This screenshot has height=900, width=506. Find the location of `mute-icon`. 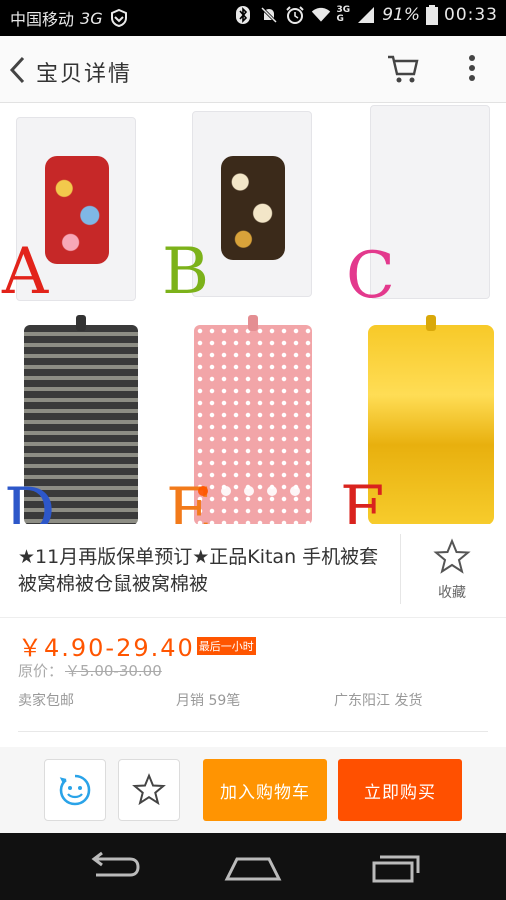

mute-icon is located at coordinates (268, 15).